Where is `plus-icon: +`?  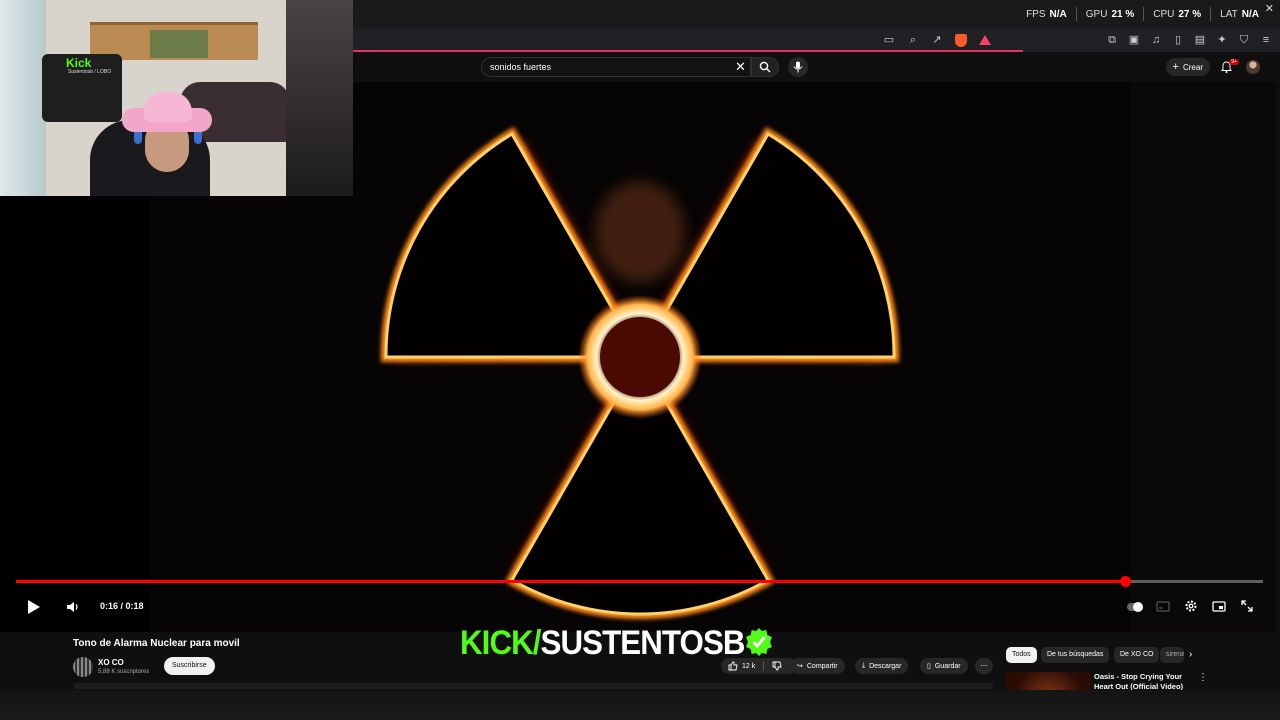
plus-icon: + is located at coordinates (1175, 67).